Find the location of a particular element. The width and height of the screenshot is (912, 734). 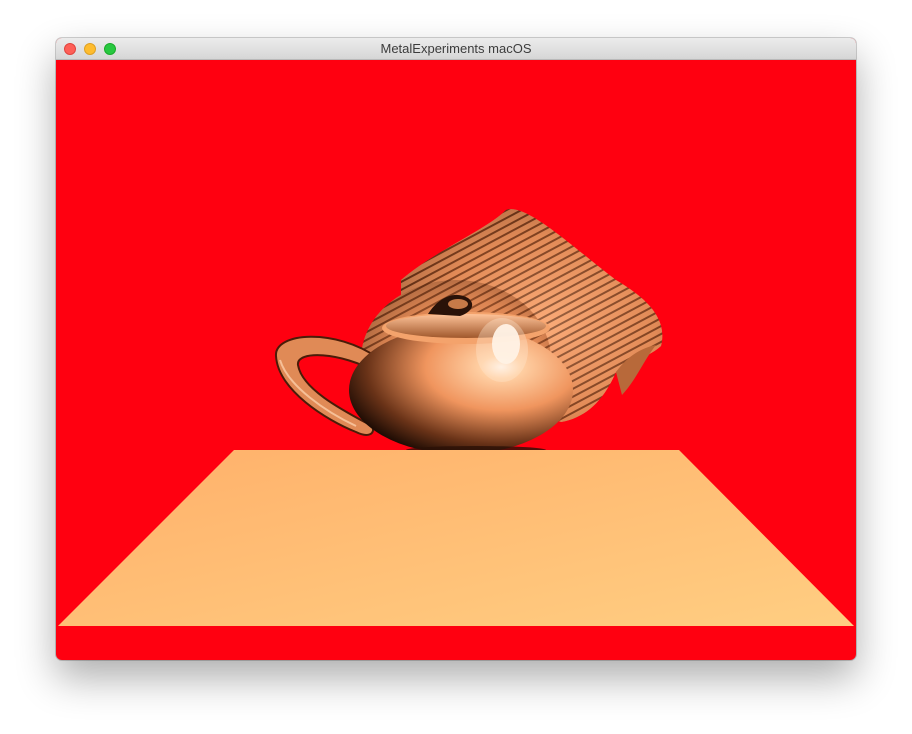

title-bar: MetalExperiments macOS is located at coordinates (456, 49).